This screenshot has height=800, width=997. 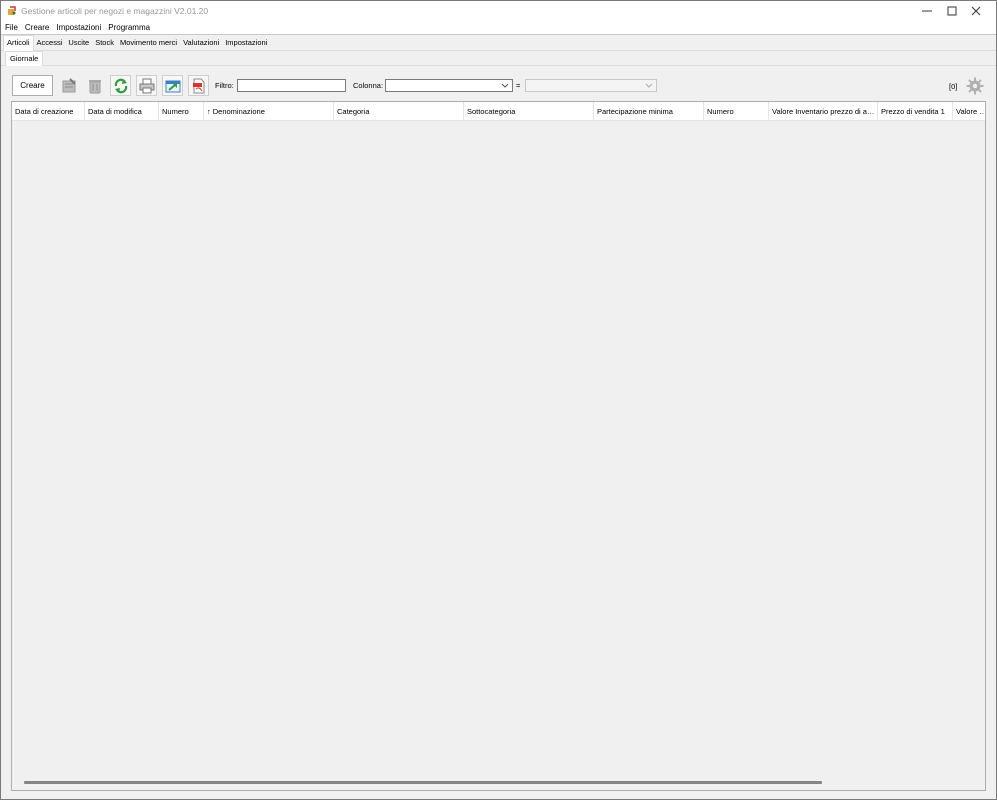 What do you see at coordinates (969, 111) in the screenshot?
I see `col-valore-im: Valore Im` at bounding box center [969, 111].